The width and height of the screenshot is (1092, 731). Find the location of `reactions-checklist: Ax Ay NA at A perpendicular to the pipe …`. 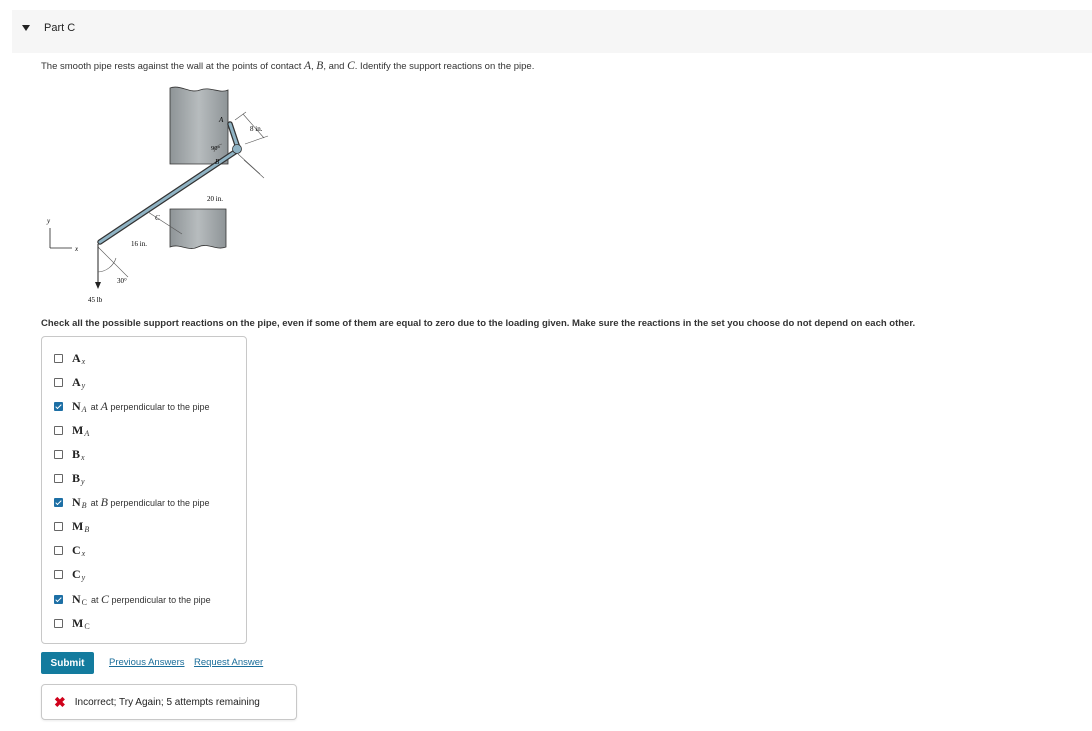

reactions-checklist: Ax Ay NA at A perpendicular to the pipe … is located at coordinates (144, 490).